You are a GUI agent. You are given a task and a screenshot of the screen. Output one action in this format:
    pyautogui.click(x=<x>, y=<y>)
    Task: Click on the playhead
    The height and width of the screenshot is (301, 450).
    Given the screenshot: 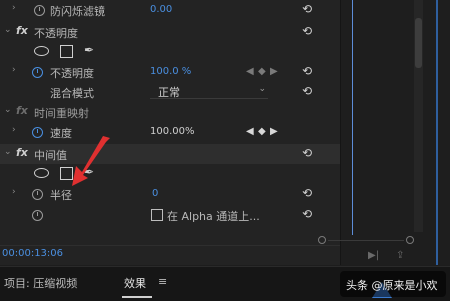 What is the action you would take?
    pyautogui.click(x=352, y=117)
    